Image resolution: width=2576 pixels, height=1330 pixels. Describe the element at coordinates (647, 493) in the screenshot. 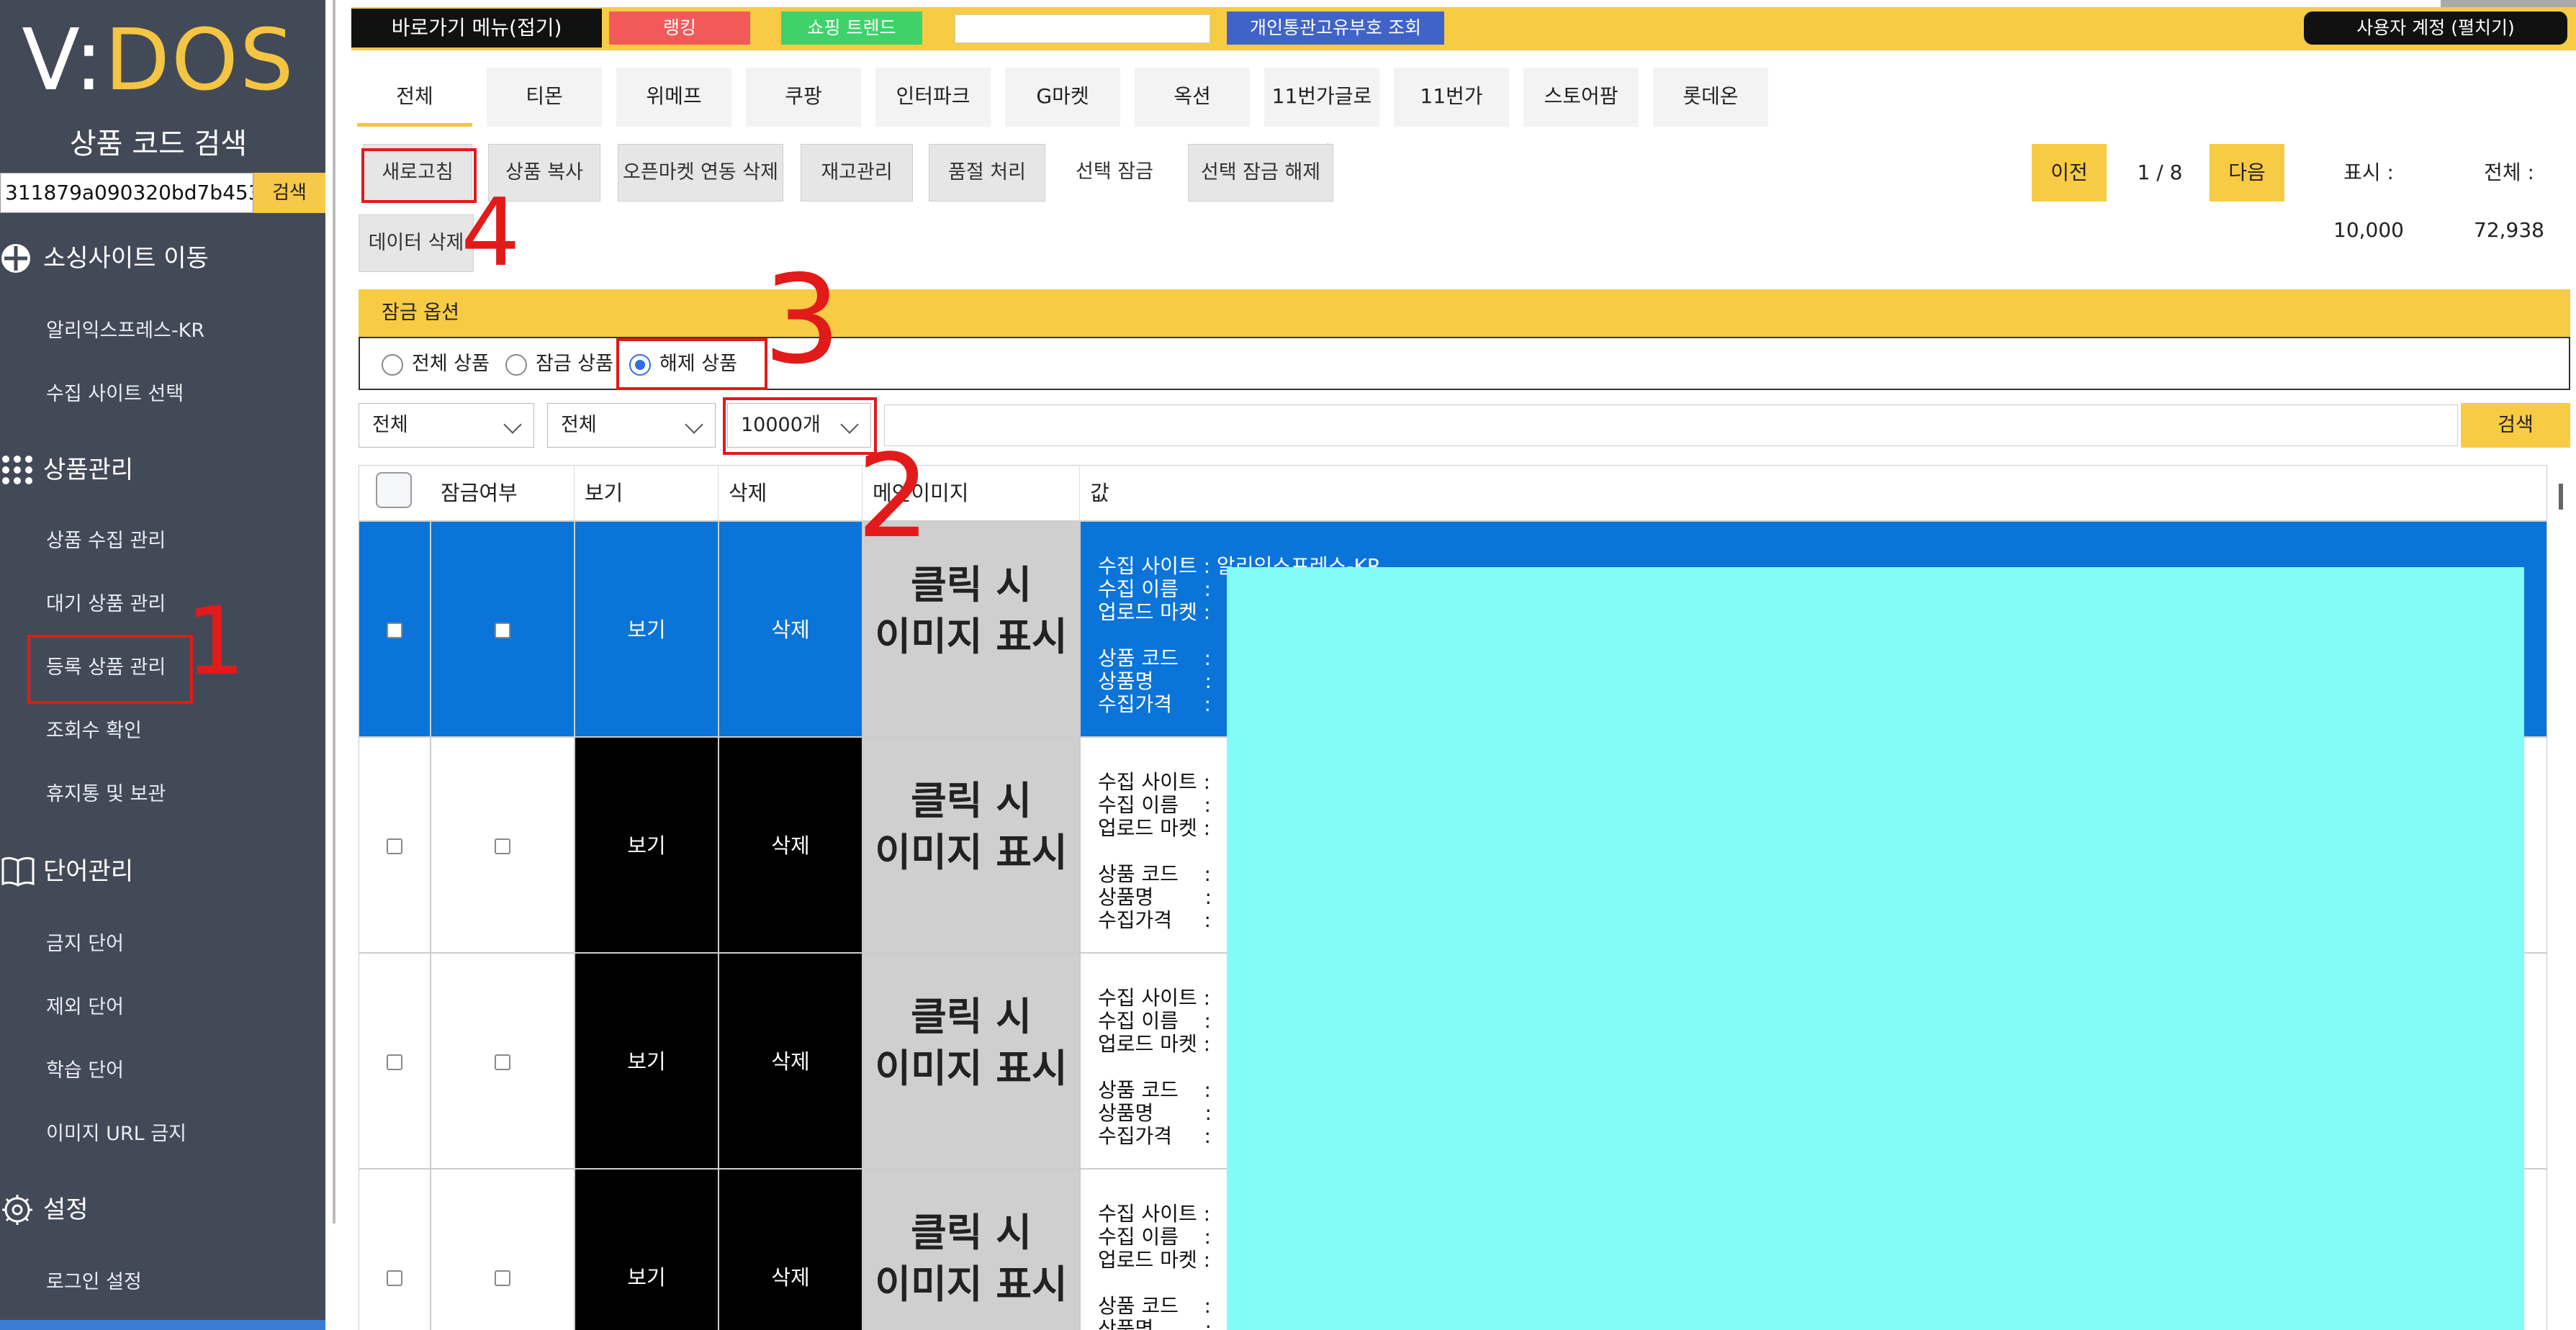

I see `column-header-view: 보기` at that location.